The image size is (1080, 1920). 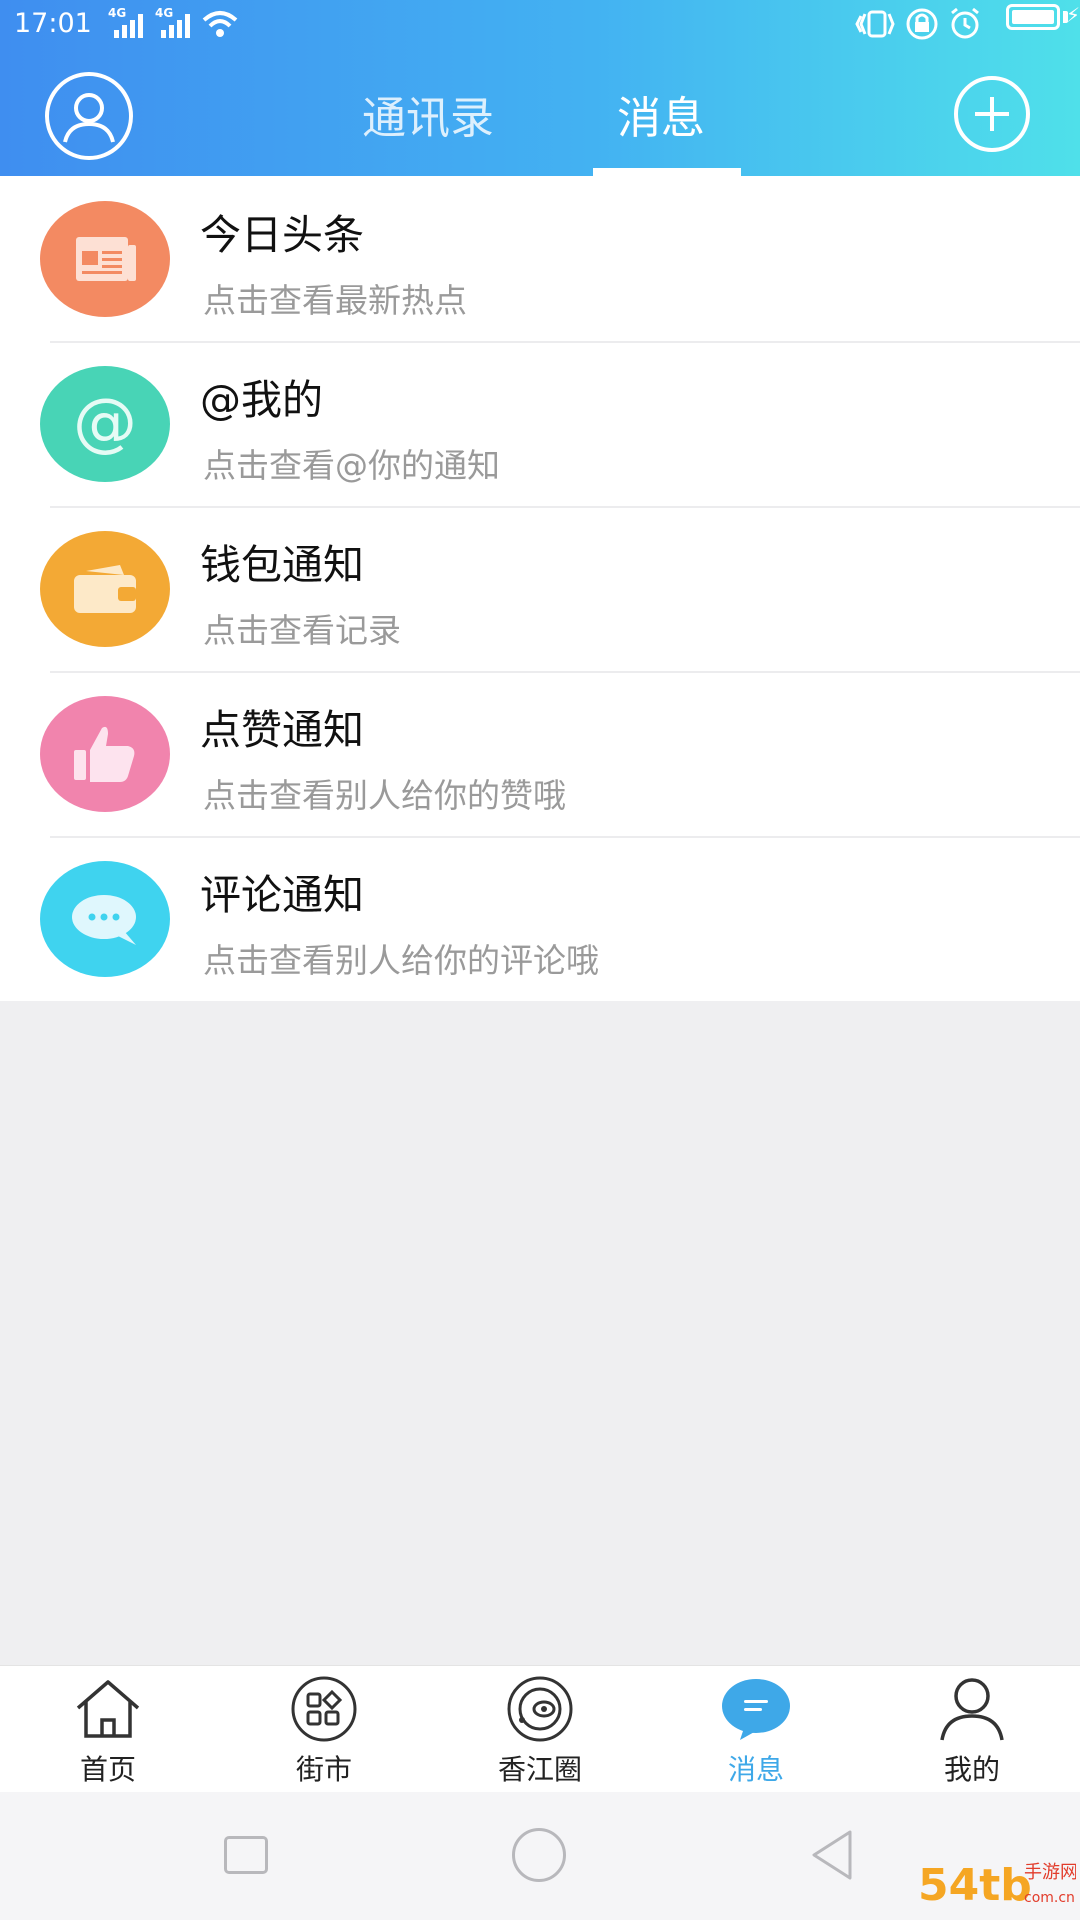 I want to click on bottom-nav: 首页 街市 香江圈 消息 我的, so click(x=540, y=1728).